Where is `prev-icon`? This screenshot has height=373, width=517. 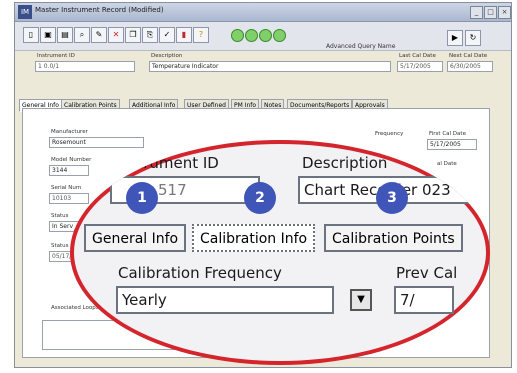 prev-icon is located at coordinates (251, 35).